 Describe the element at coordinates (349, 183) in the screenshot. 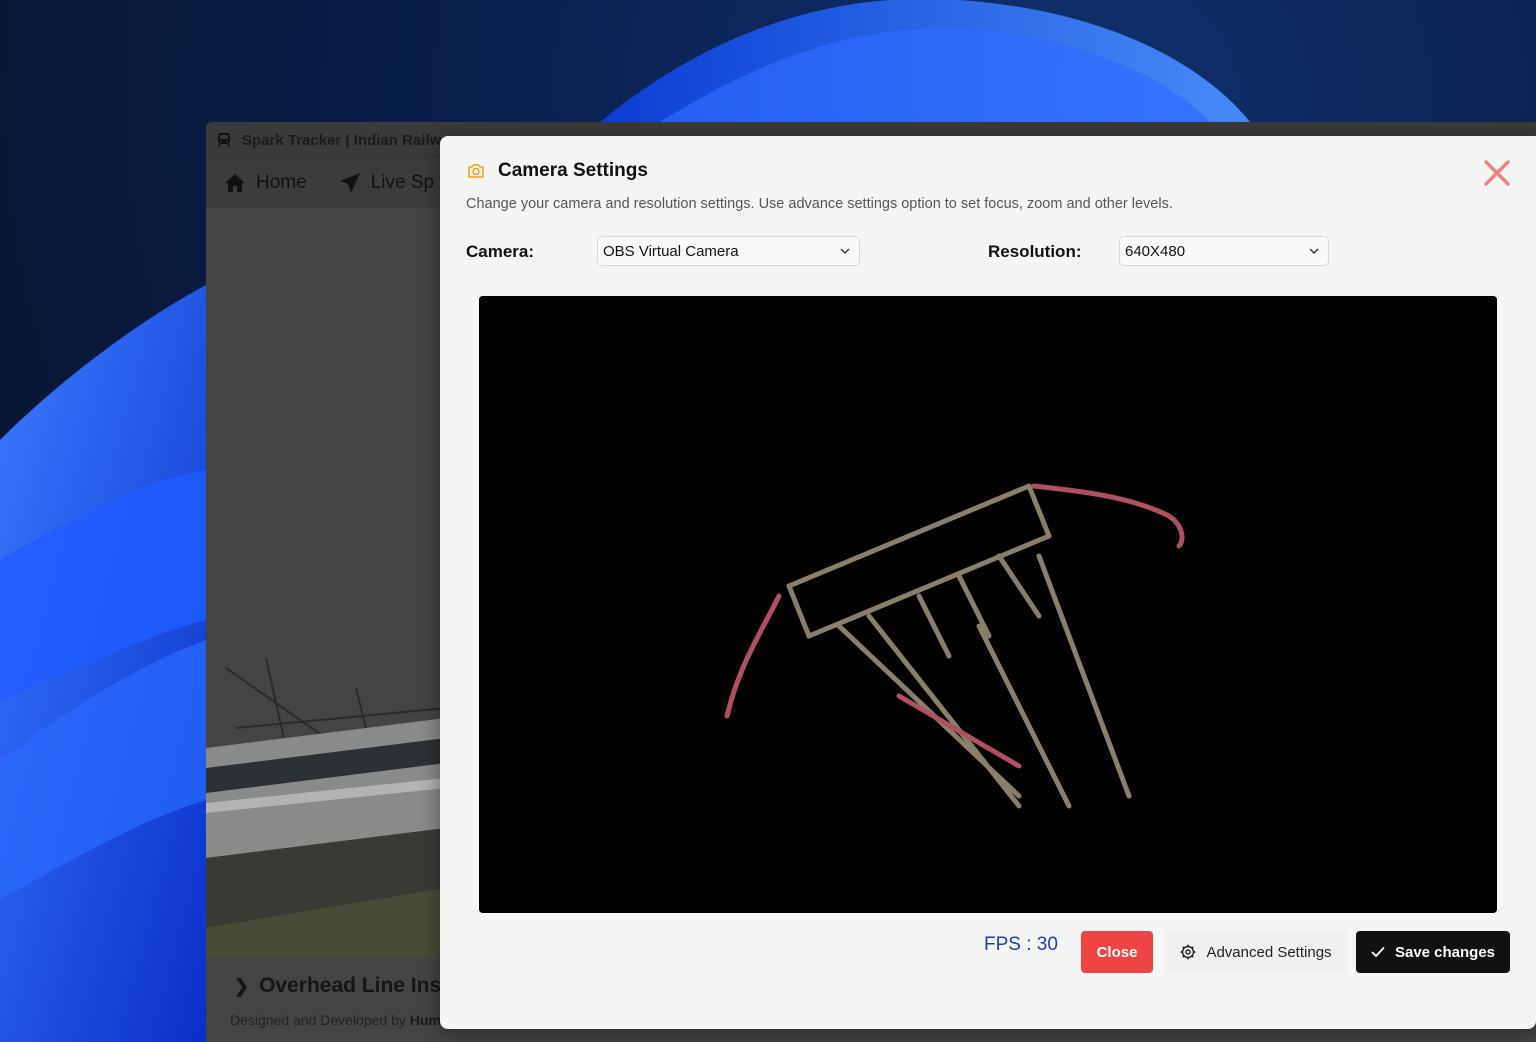

I see `send-icon` at that location.